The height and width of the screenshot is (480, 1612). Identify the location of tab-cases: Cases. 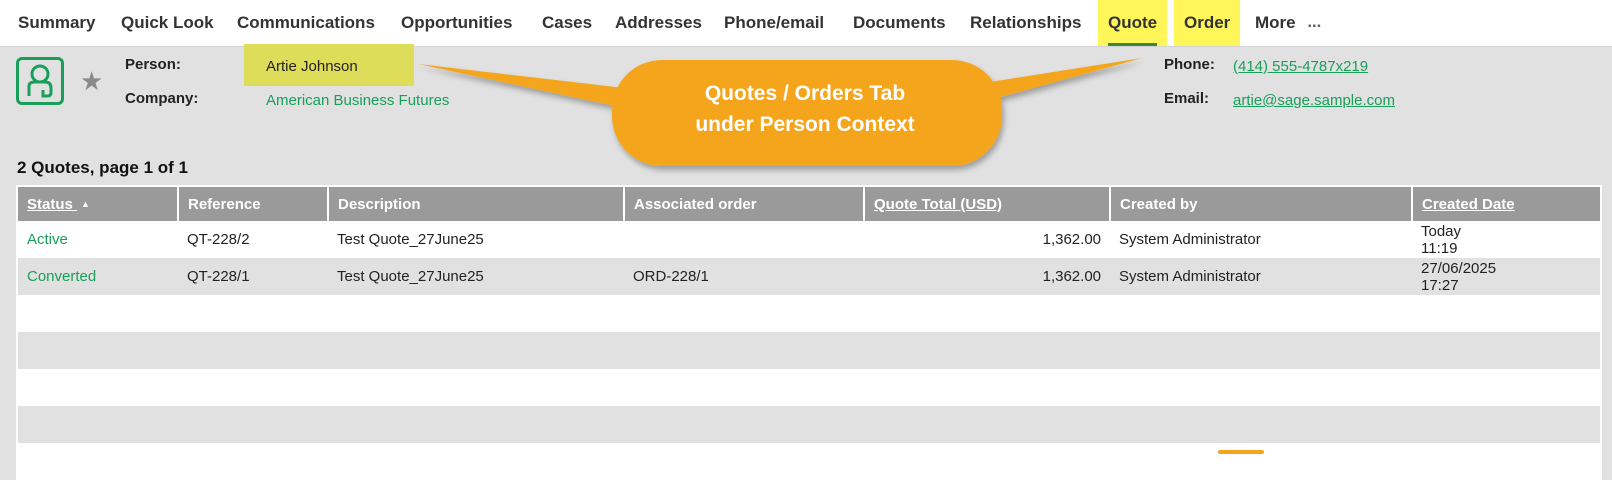
(567, 23).